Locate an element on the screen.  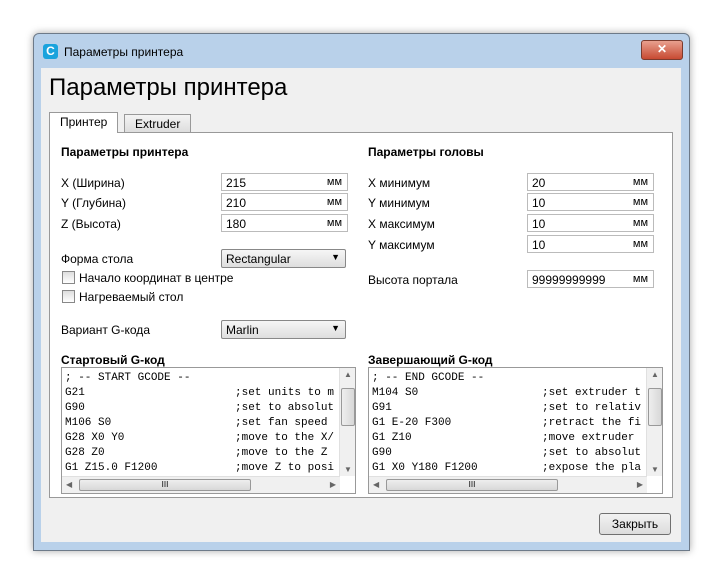
gcode-line: G1 Z15.0 F1200 ;move Z to posi is located at coordinates (202, 468).